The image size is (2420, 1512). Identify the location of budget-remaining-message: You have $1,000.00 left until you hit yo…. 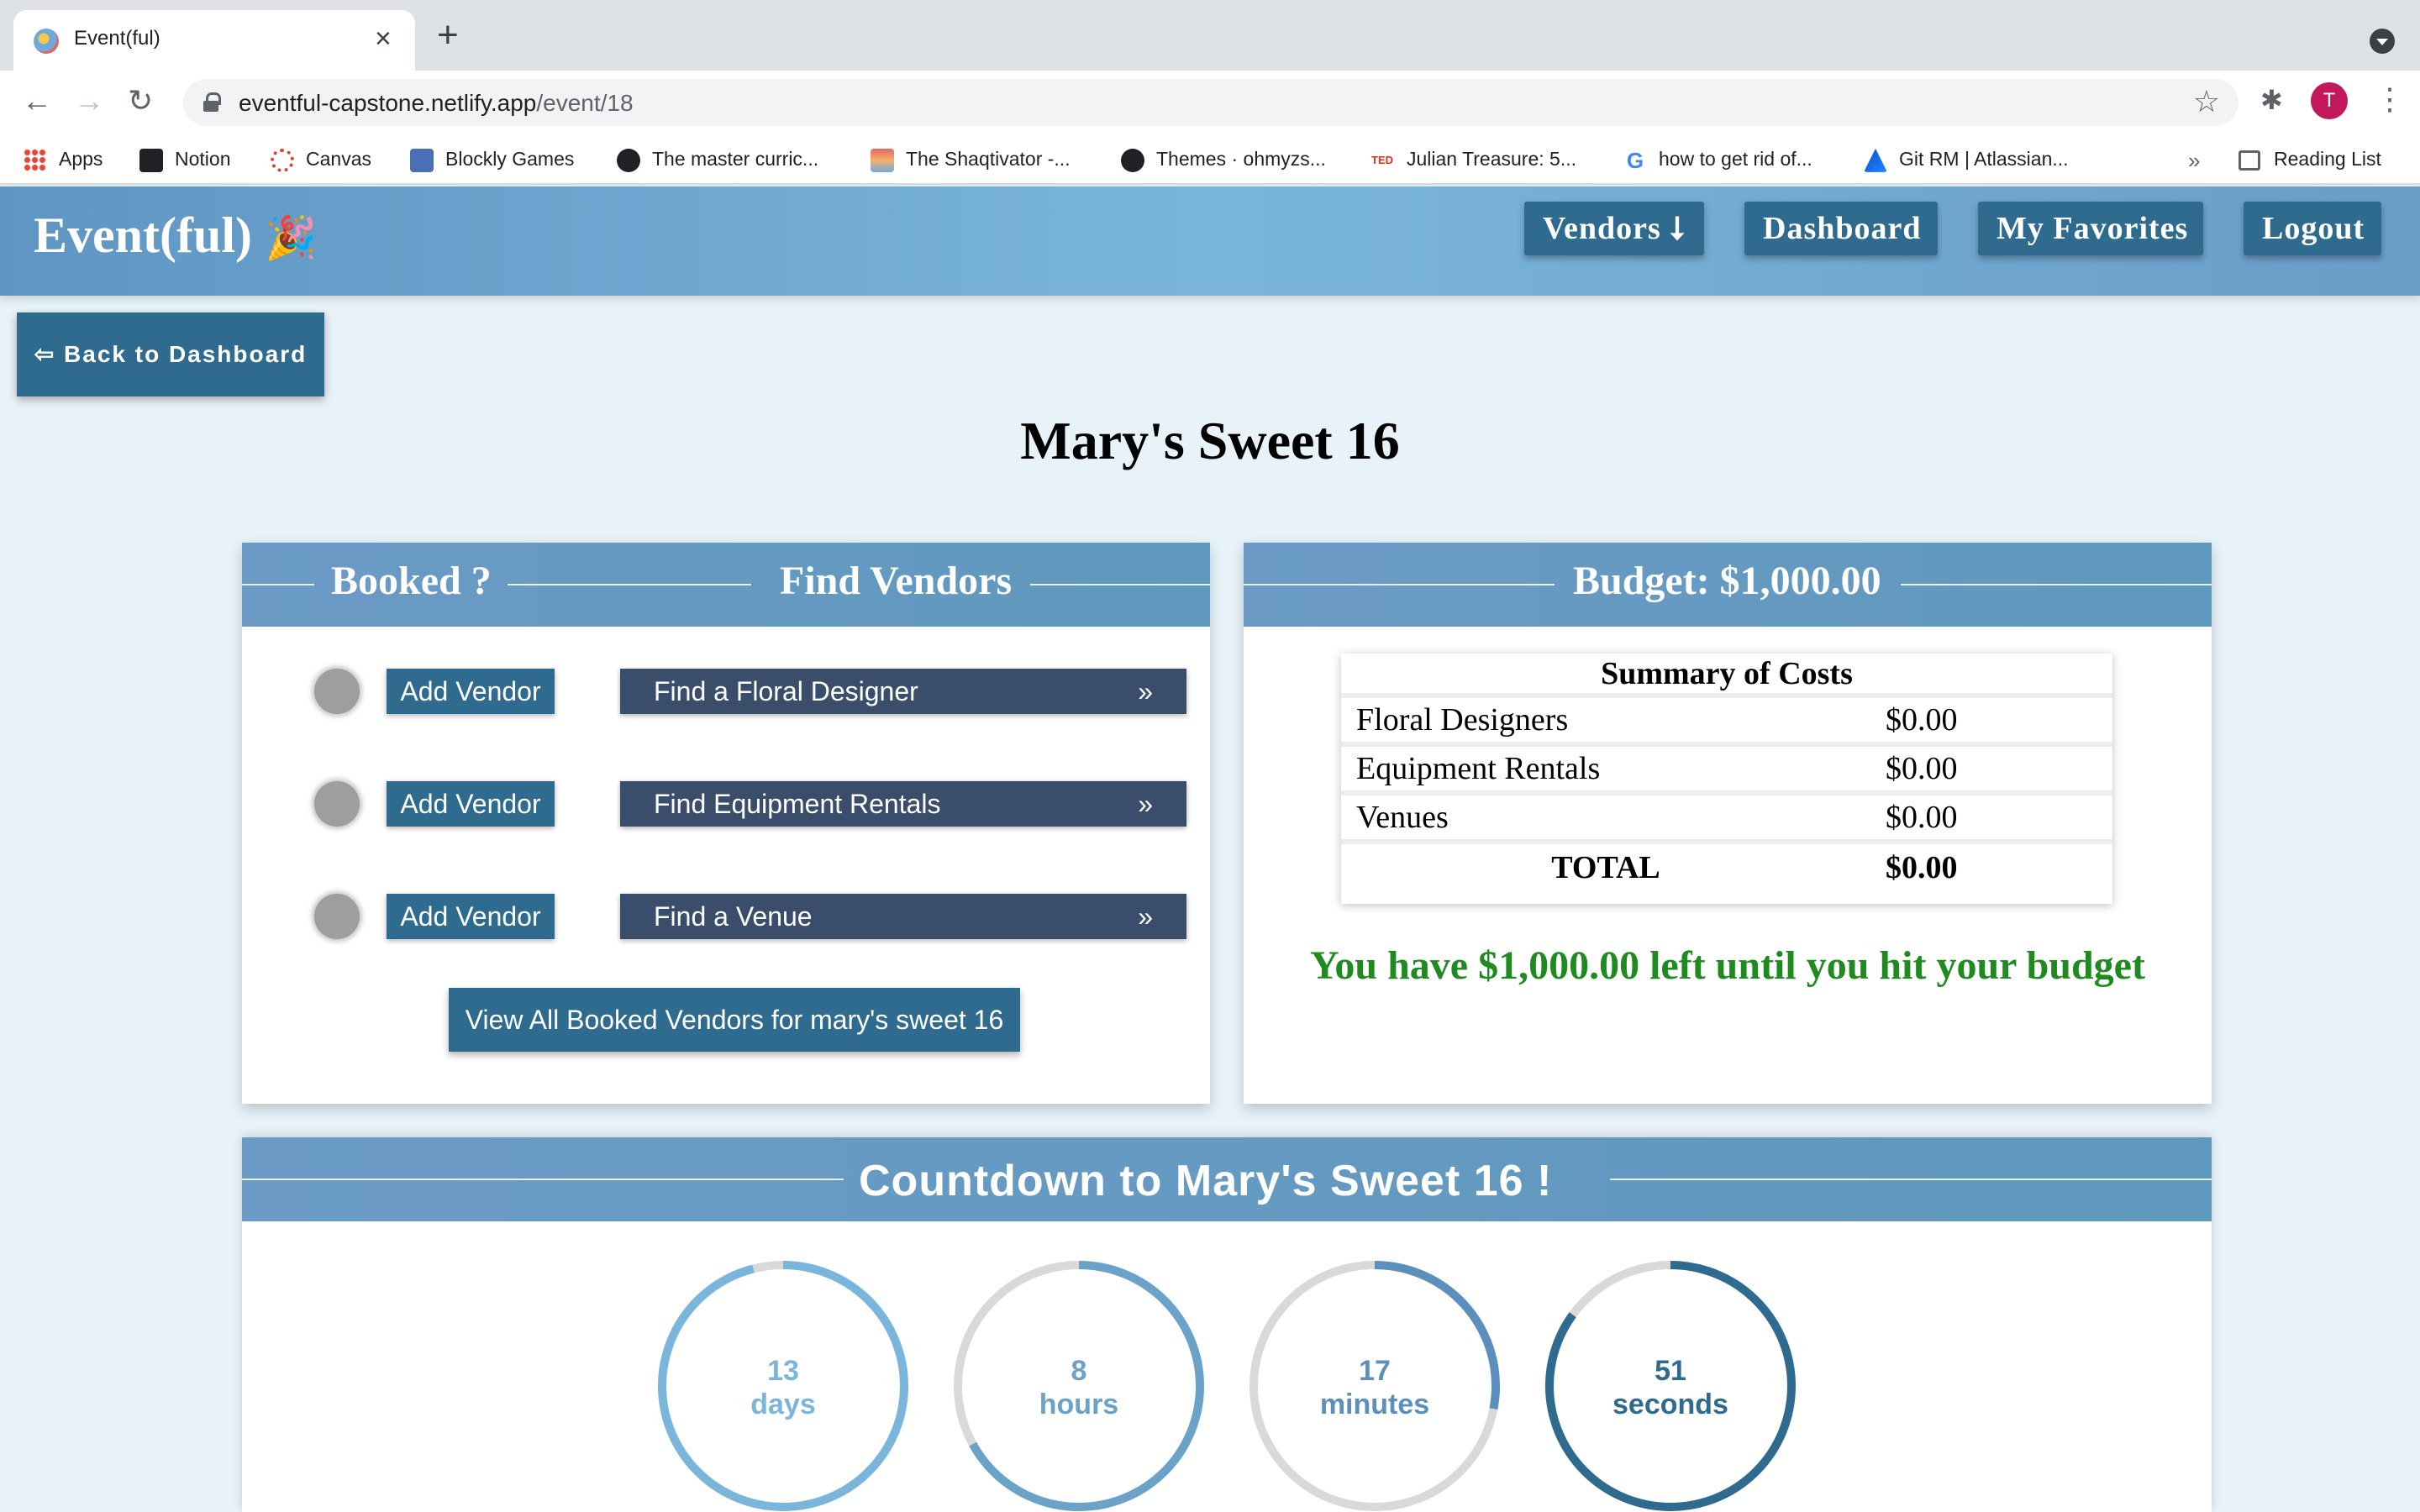
(1728, 965).